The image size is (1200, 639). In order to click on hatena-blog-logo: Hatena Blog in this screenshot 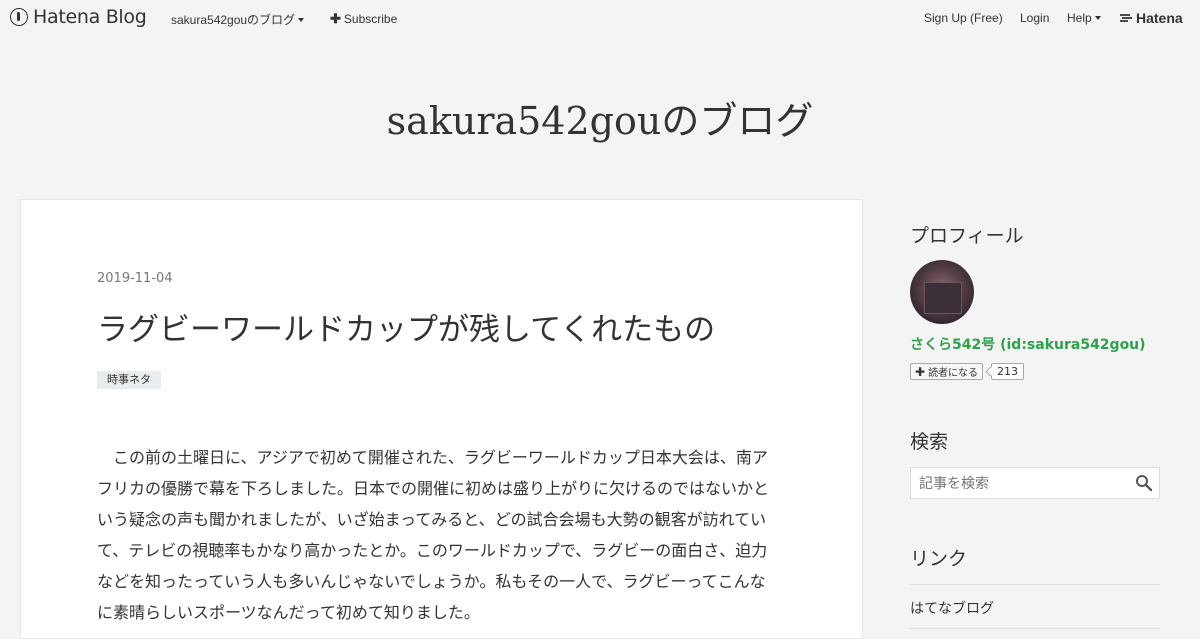, I will do `click(78, 17)`.